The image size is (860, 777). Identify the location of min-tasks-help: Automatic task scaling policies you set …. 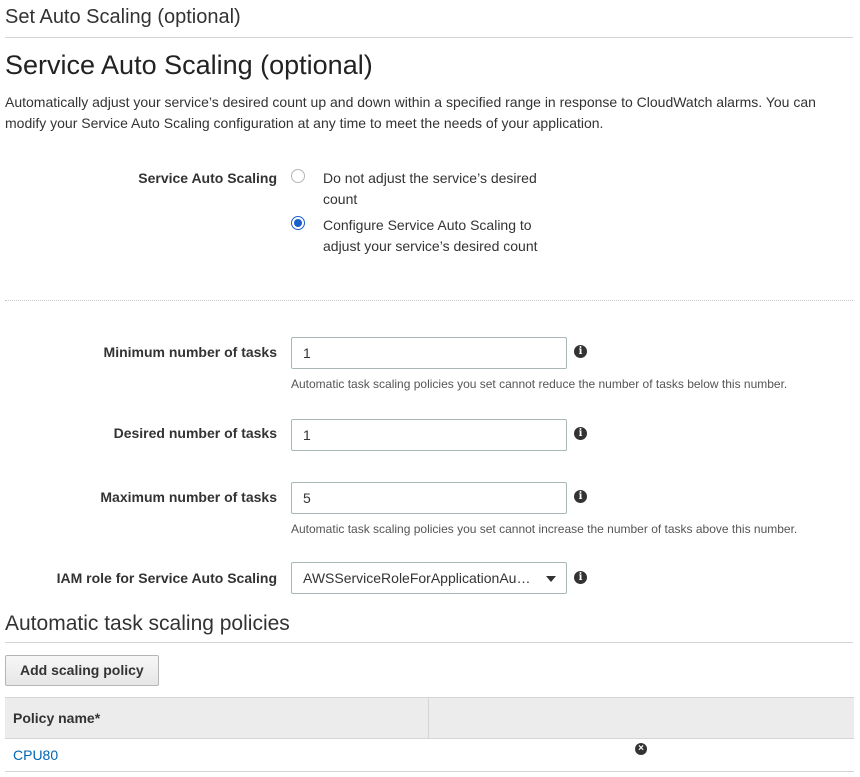
(539, 384).